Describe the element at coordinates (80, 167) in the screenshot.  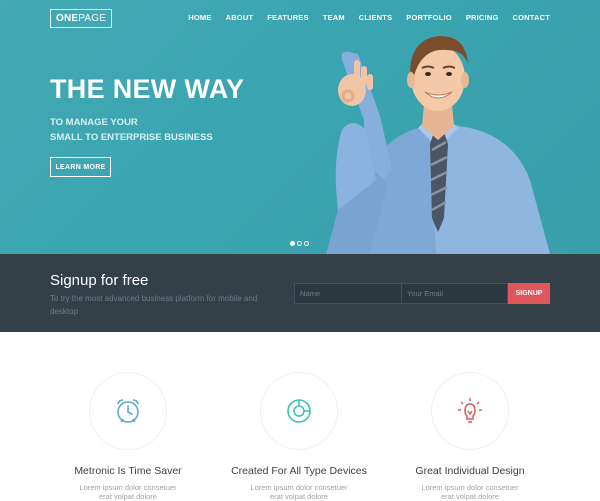
I see `learn-more-button: LEARN MORE` at that location.